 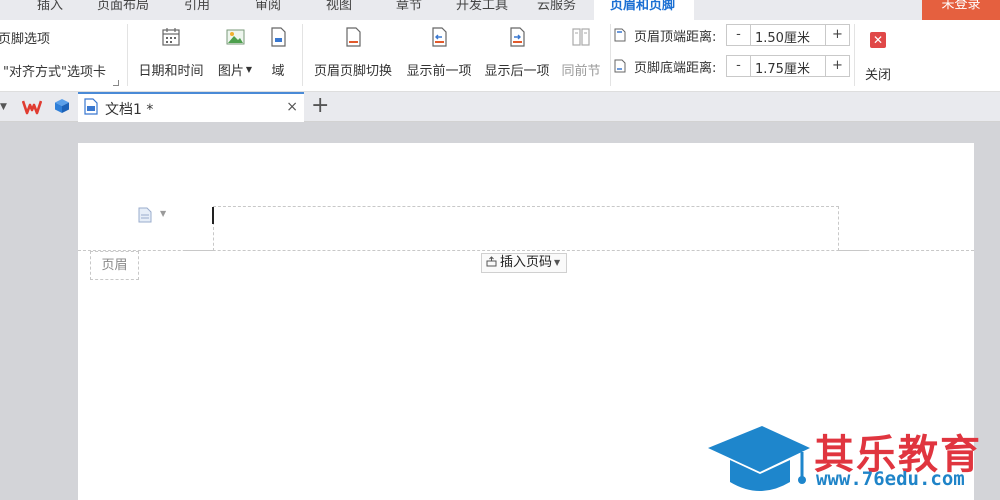 I want to click on header-top-distance-value: 1.50厘米, so click(x=782, y=36).